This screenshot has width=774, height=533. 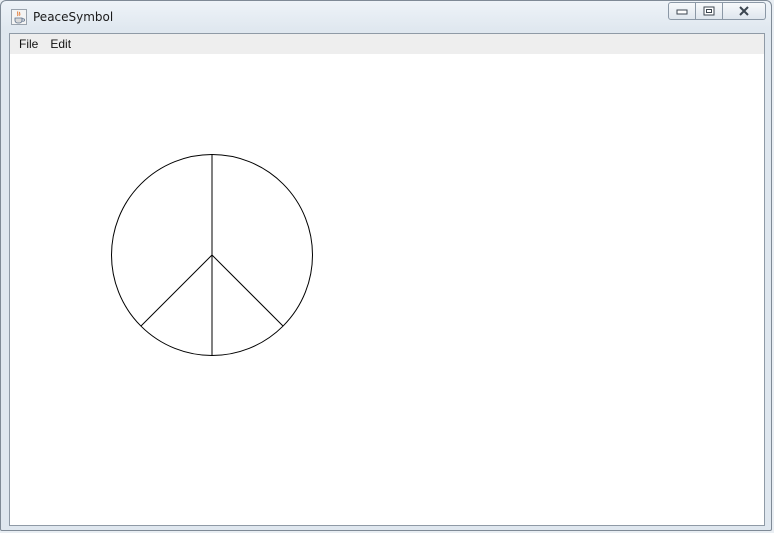 I want to click on window-title: PeaceSymbol, so click(x=73, y=17).